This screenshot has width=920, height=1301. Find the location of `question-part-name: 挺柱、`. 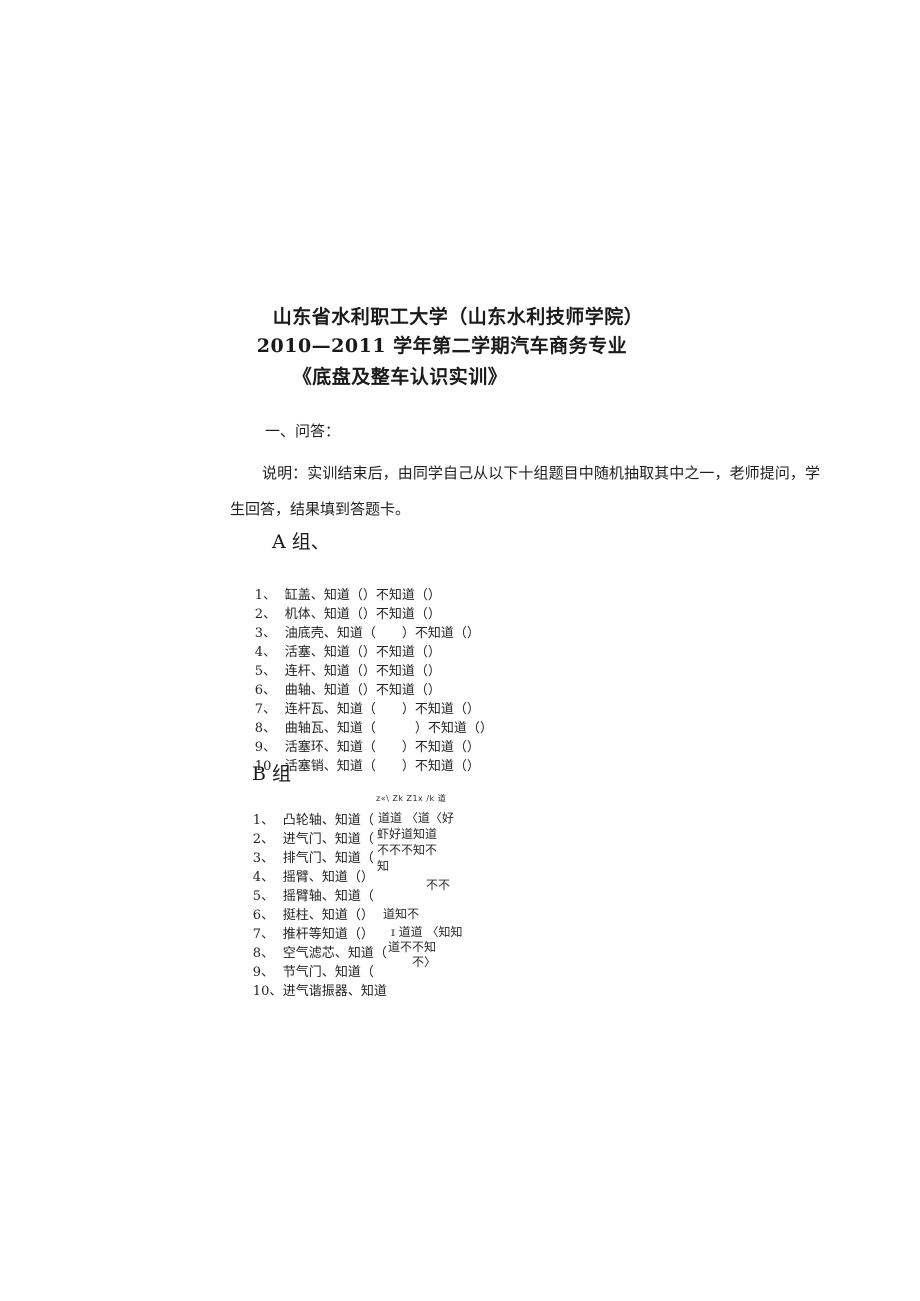

question-part-name: 挺柱、 is located at coordinates (302, 915).